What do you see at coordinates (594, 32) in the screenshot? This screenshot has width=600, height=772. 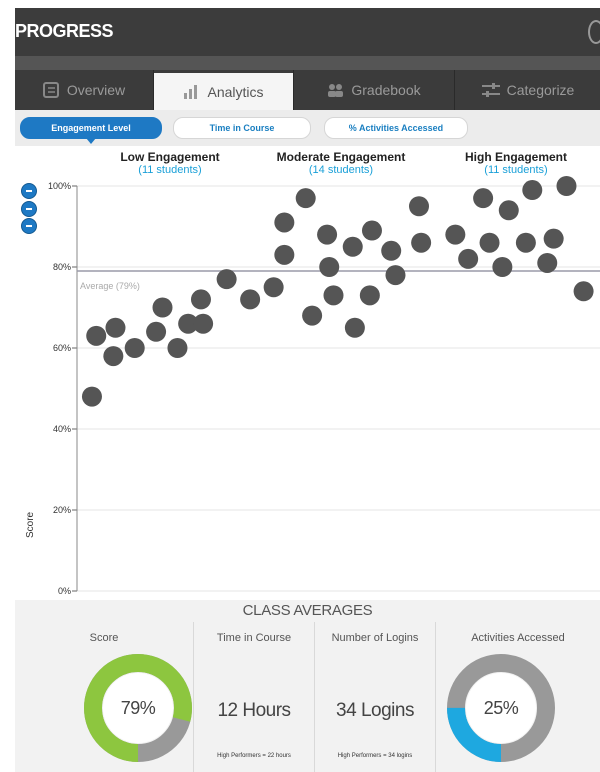 I see `window-control-icon` at bounding box center [594, 32].